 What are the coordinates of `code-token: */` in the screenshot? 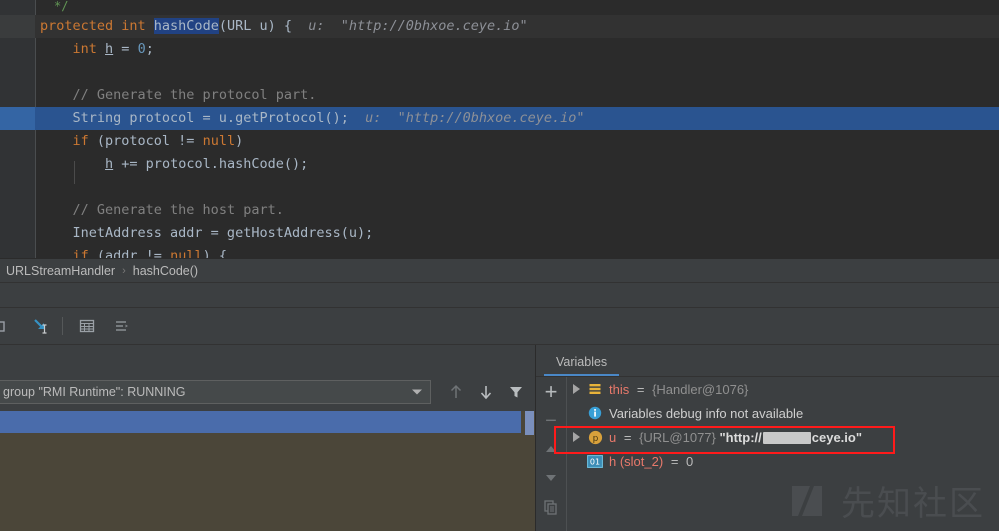 It's located at (61, 6).